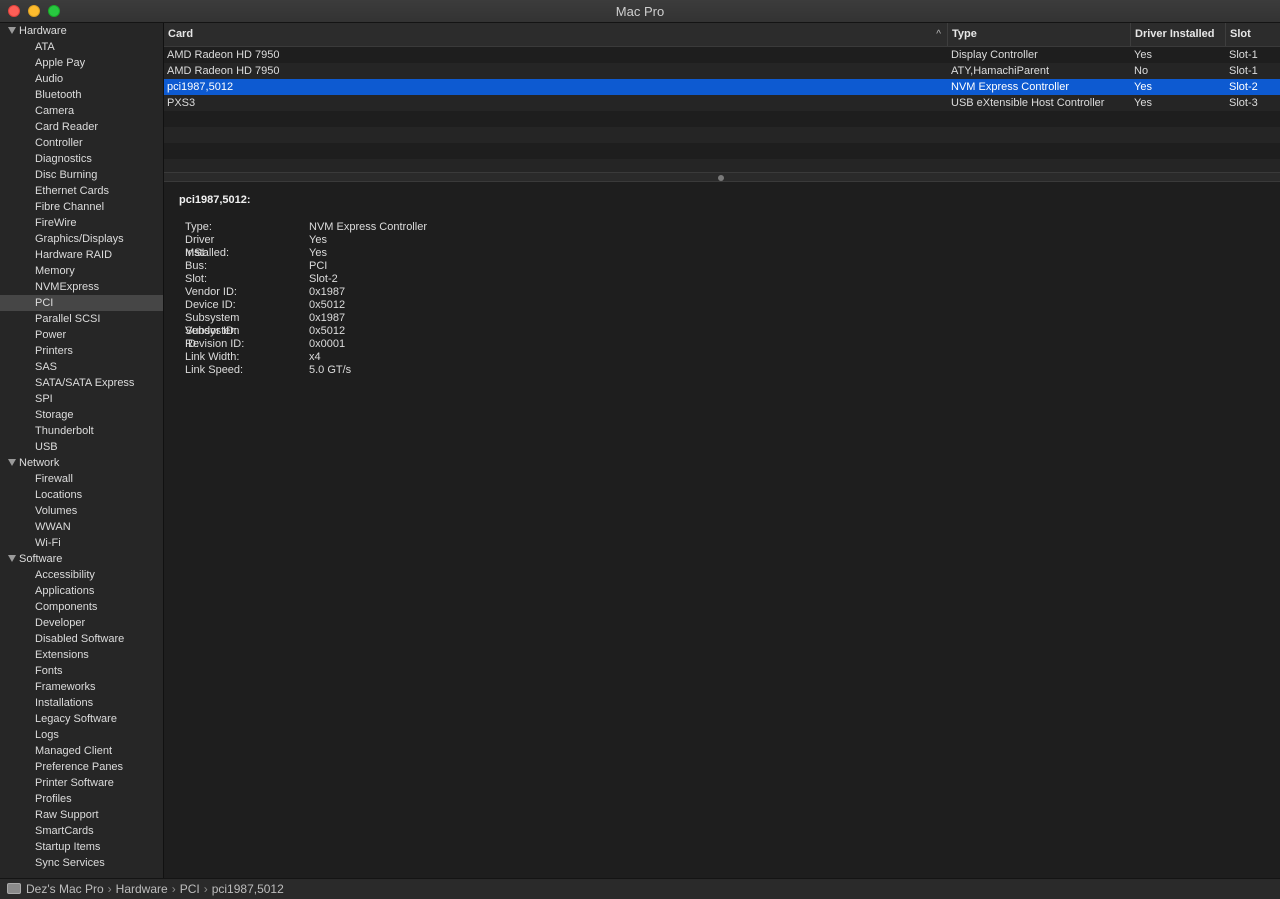  What do you see at coordinates (81, 447) in the screenshot?
I see `sidebar-item: USB` at bounding box center [81, 447].